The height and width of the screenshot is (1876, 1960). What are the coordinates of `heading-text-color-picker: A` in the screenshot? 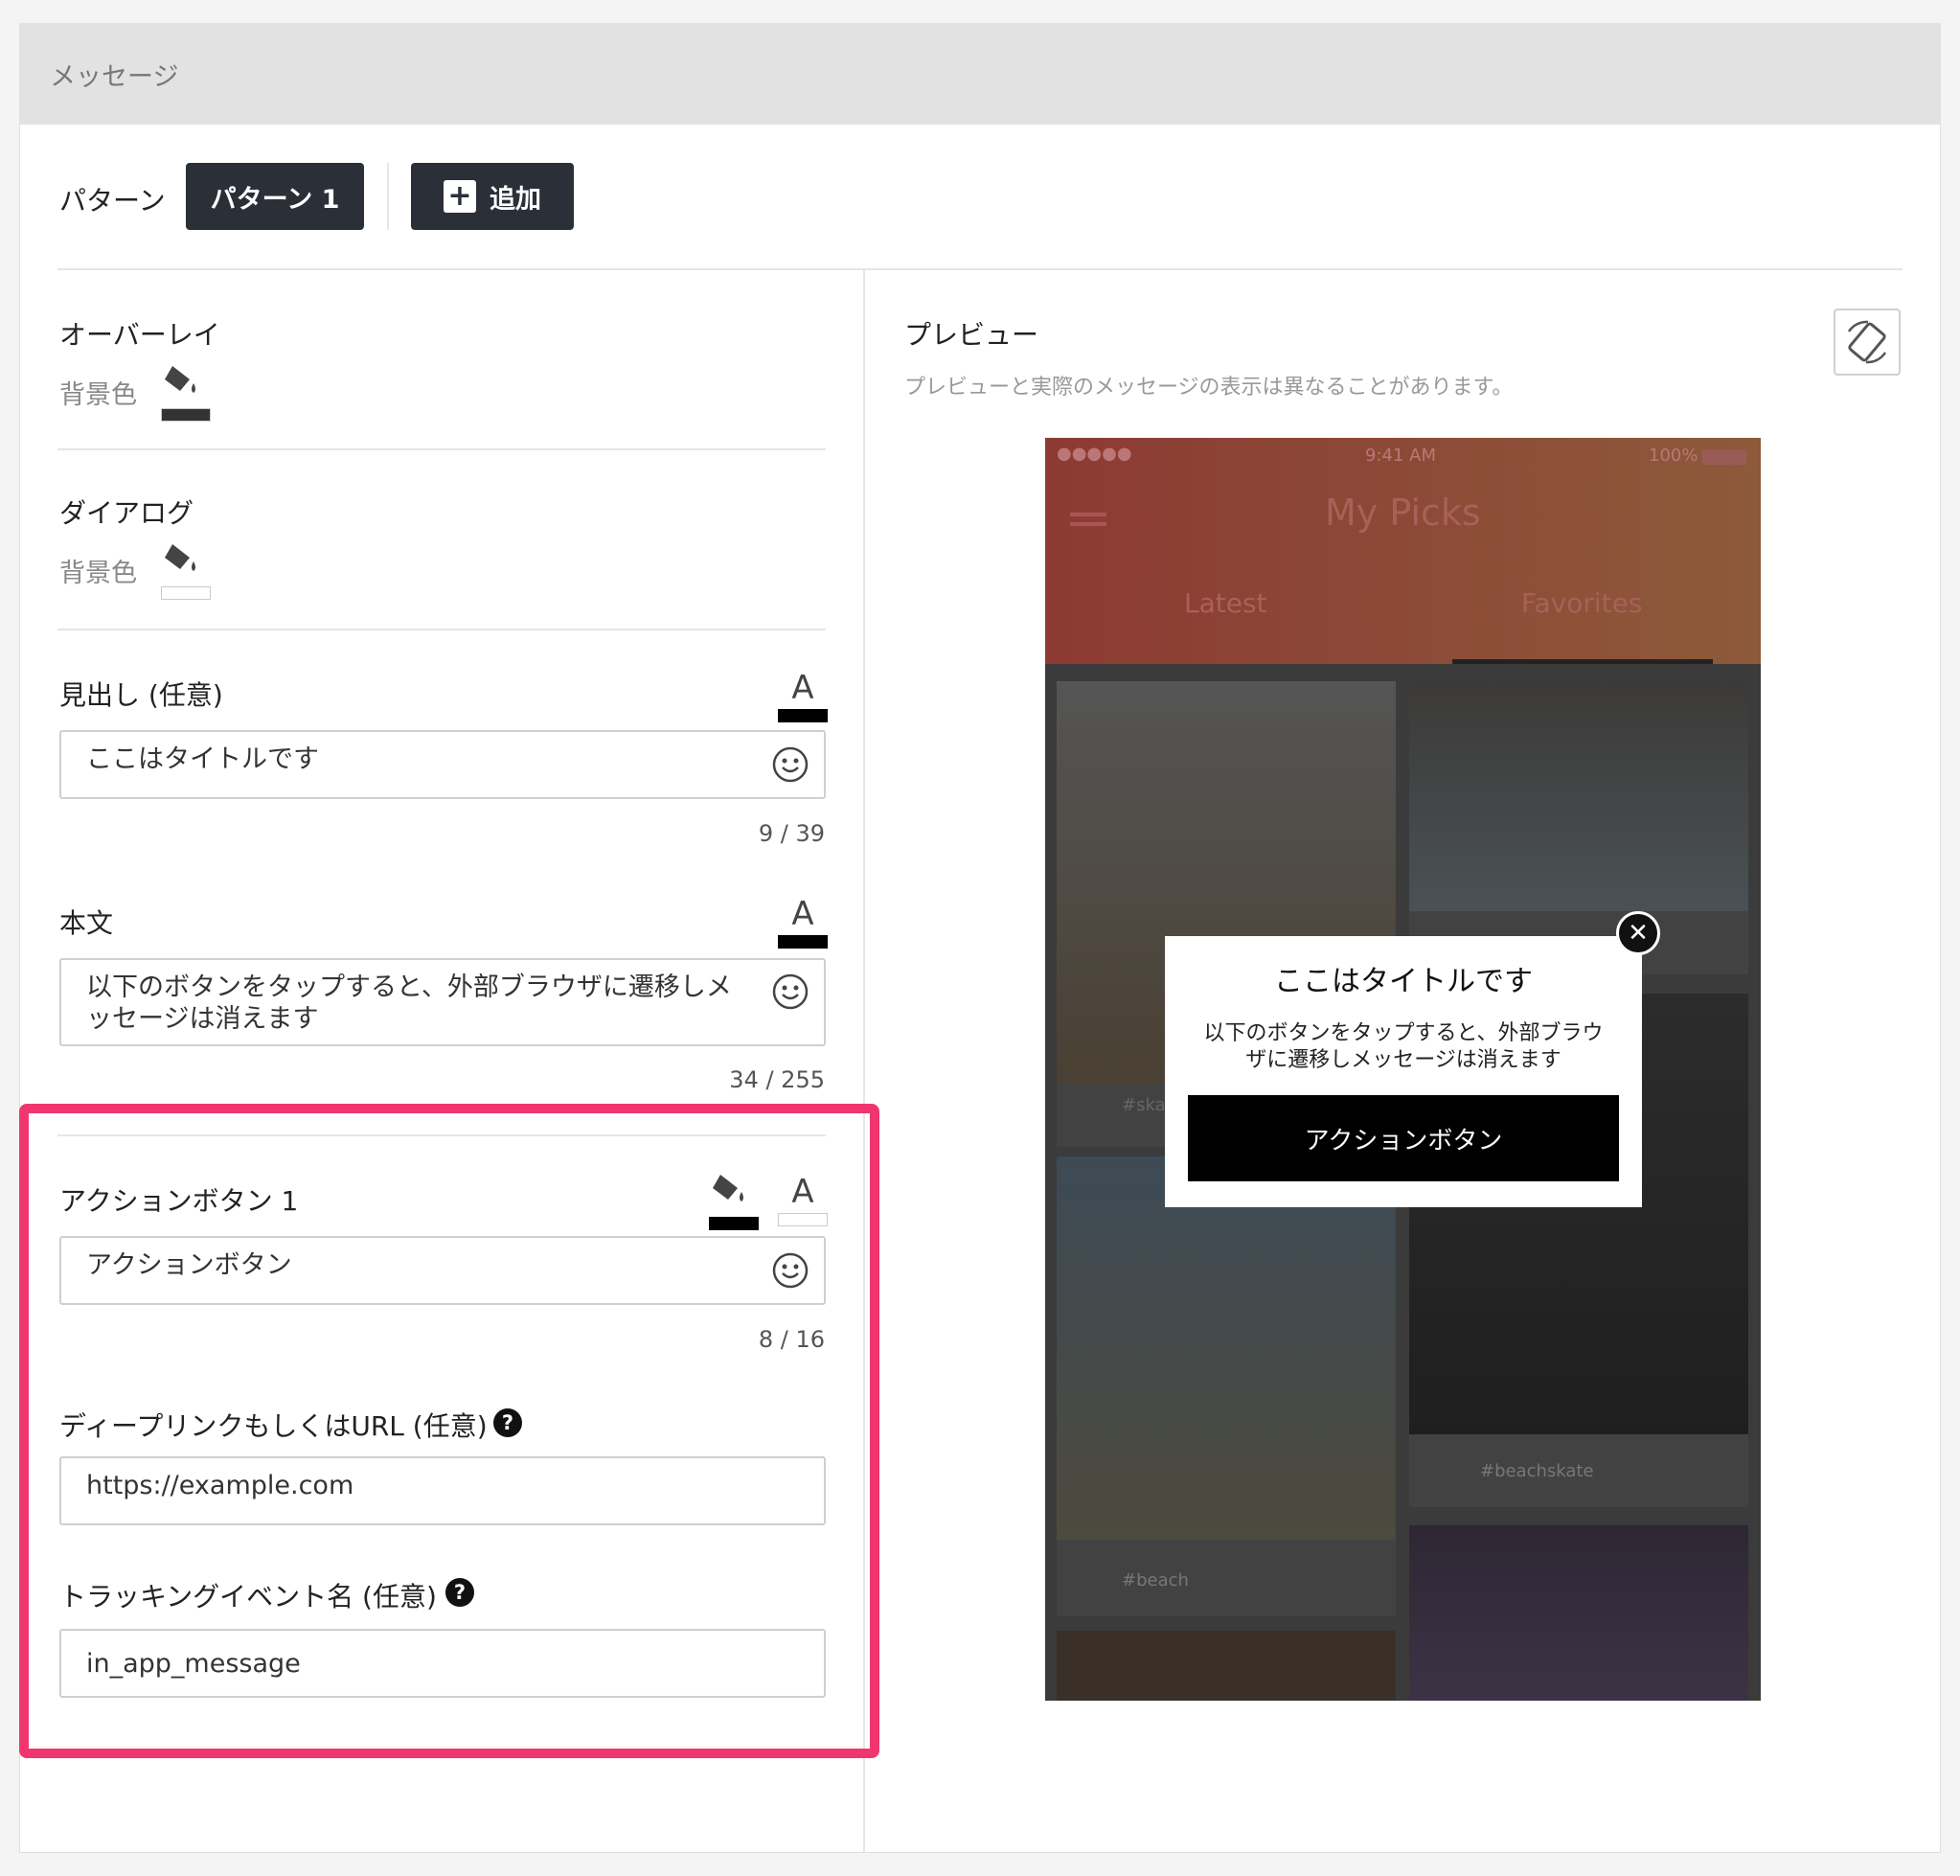 It's located at (803, 697).